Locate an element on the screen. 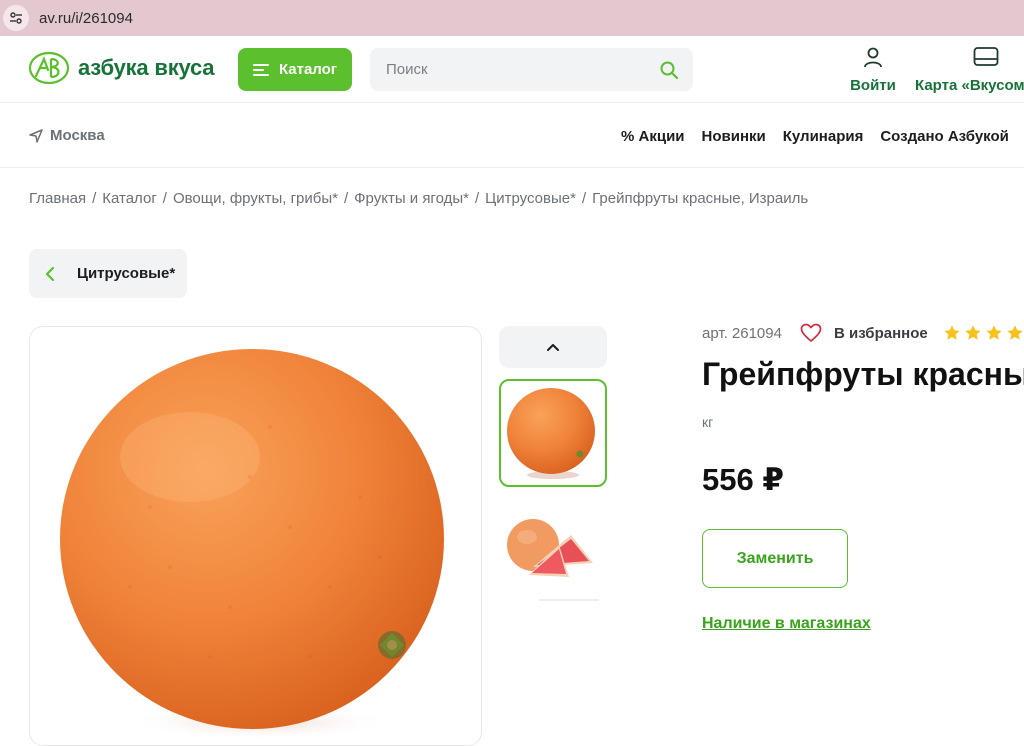  add-to-favorites-button: В избранное is located at coordinates (864, 333).